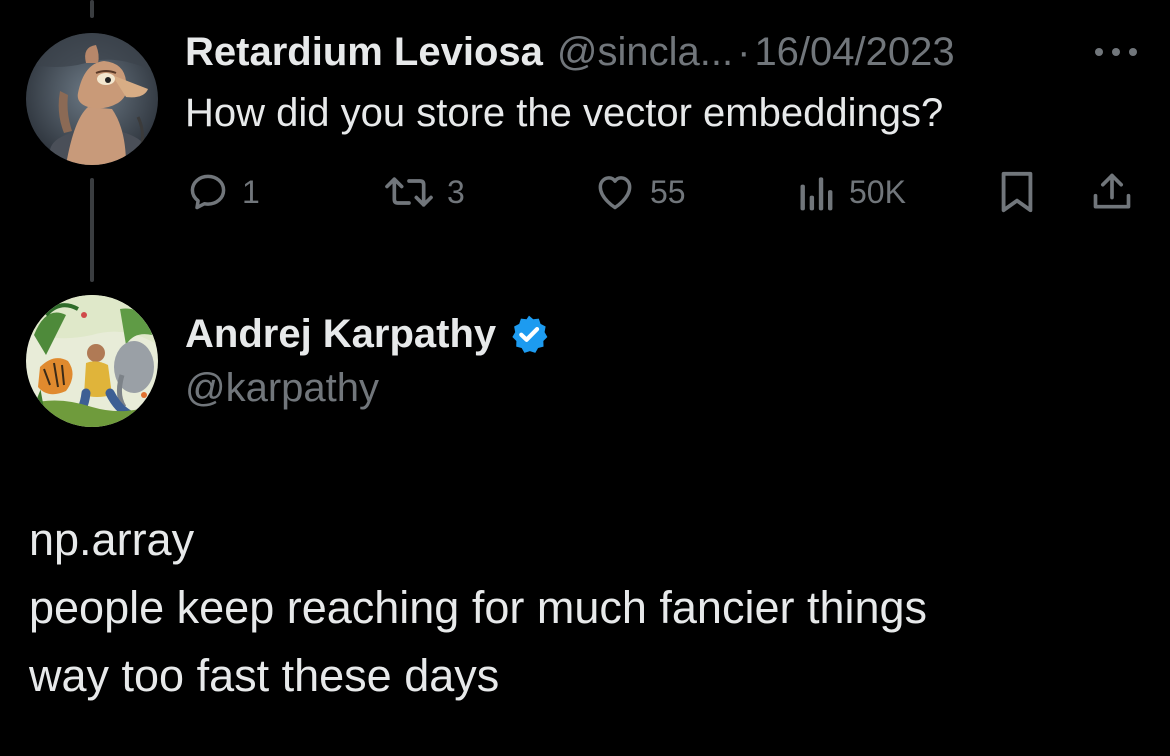 The width and height of the screenshot is (1170, 756). What do you see at coordinates (564, 113) in the screenshot?
I see `reply-tweet-text: How did you store the vector embeddings?` at bounding box center [564, 113].